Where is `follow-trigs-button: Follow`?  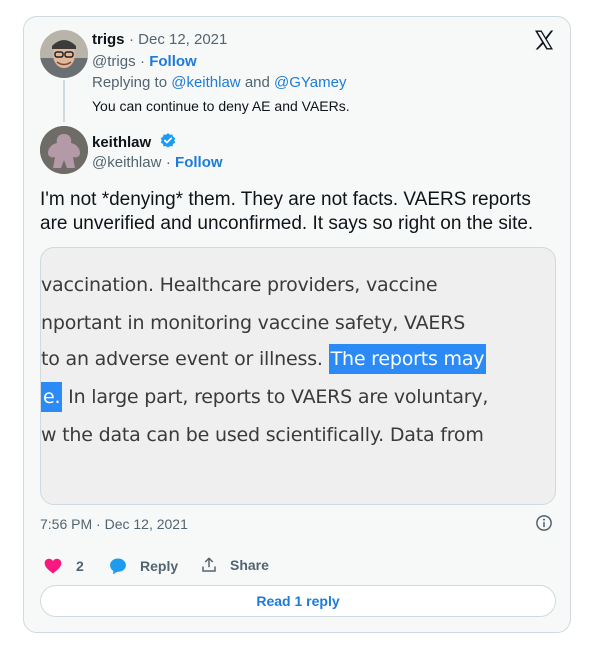
follow-trigs-button: Follow is located at coordinates (173, 61).